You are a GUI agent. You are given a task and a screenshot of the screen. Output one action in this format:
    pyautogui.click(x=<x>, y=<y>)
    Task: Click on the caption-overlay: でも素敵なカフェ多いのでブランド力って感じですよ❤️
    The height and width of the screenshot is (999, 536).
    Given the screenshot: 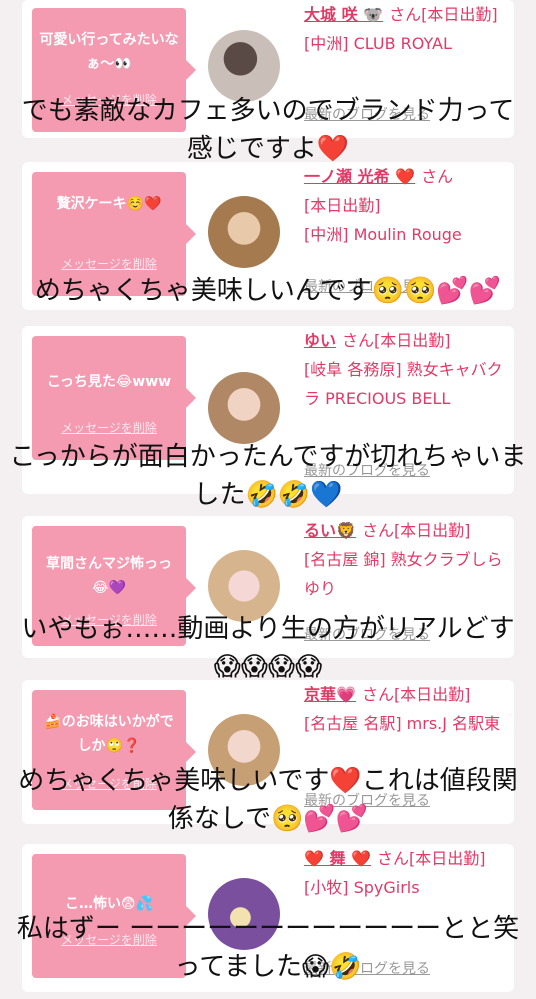 What is the action you would take?
    pyautogui.click(x=268, y=130)
    